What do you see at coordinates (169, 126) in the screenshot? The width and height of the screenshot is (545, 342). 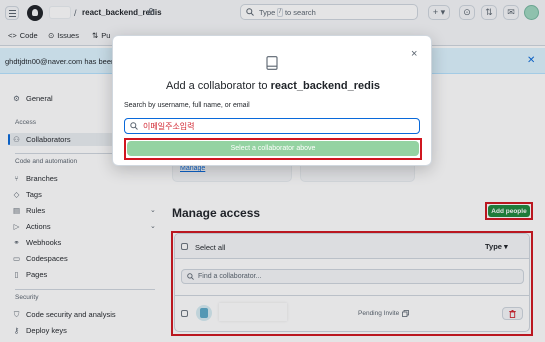 I see `search-input-value: 이메일주소입력` at bounding box center [169, 126].